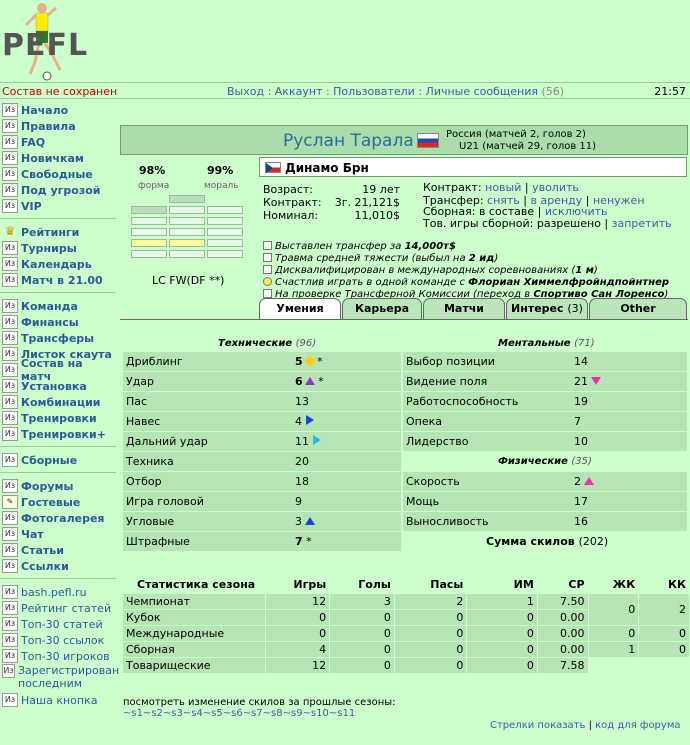 This screenshot has width=690, height=745. Describe the element at coordinates (555, 187) in the screenshot. I see `fire-link: уволить` at that location.